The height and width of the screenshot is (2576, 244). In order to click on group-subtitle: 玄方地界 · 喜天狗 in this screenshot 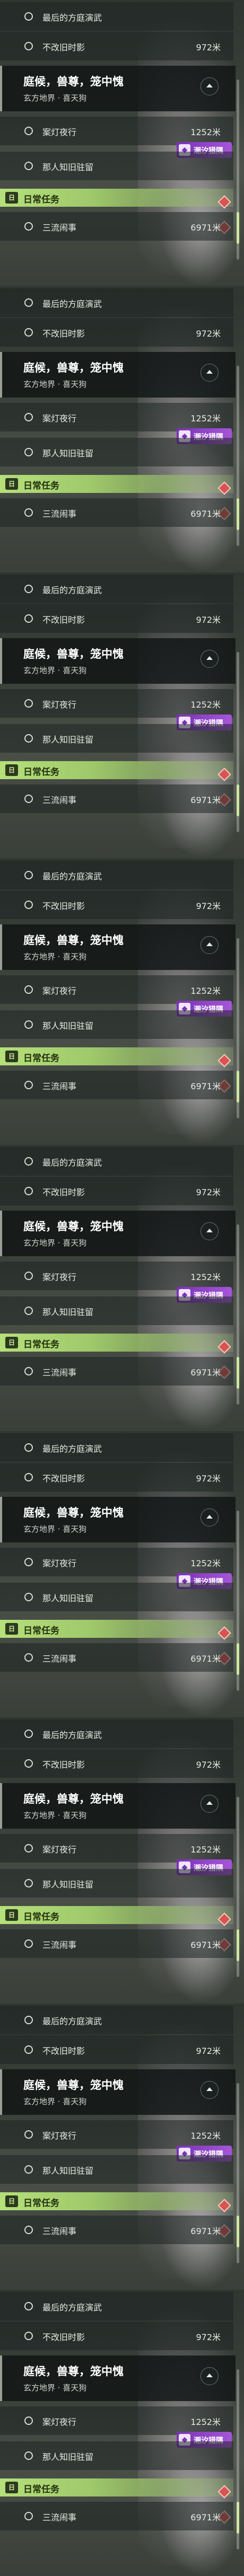, I will do `click(55, 956)`.